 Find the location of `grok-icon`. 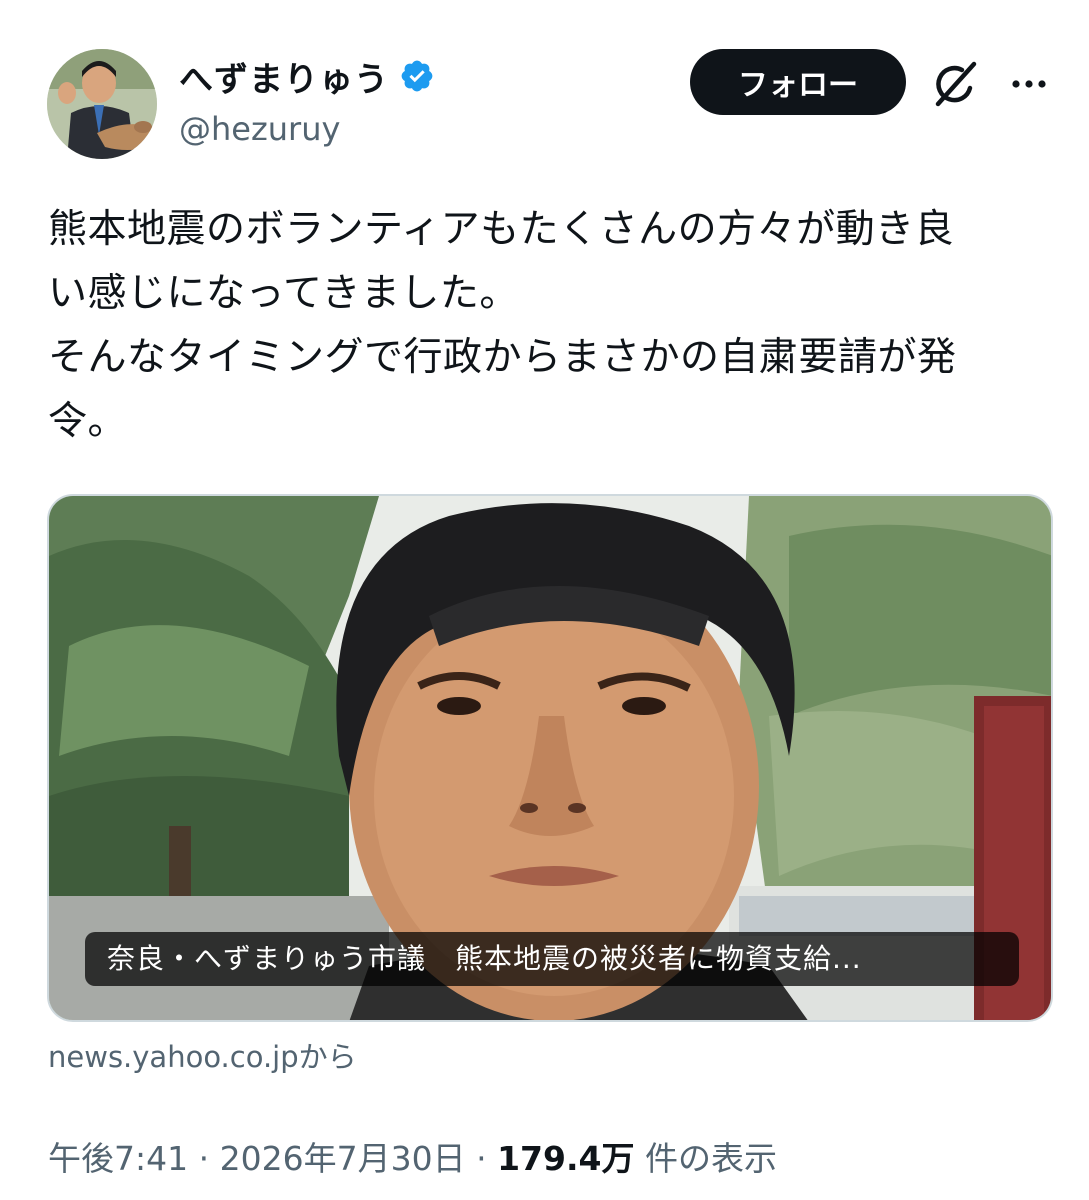

grok-icon is located at coordinates (956, 84).